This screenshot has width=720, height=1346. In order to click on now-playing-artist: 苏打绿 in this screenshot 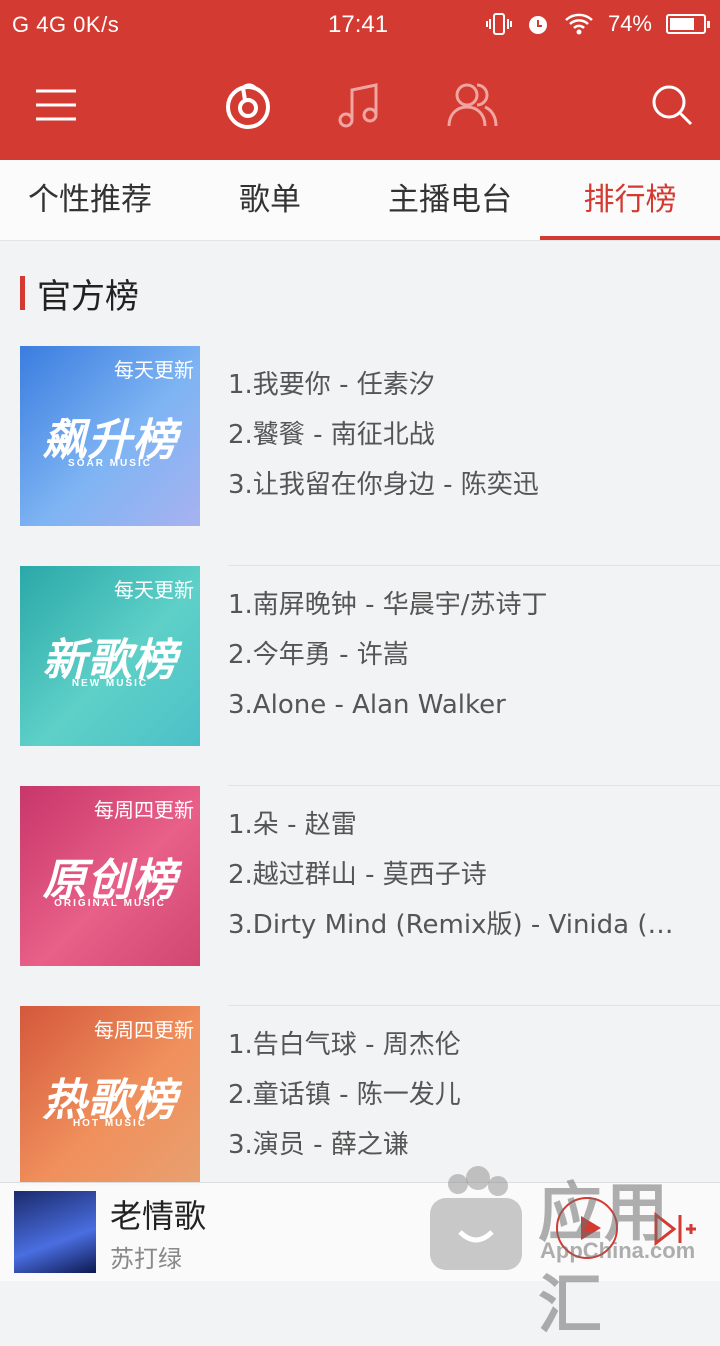, I will do `click(146, 1259)`.